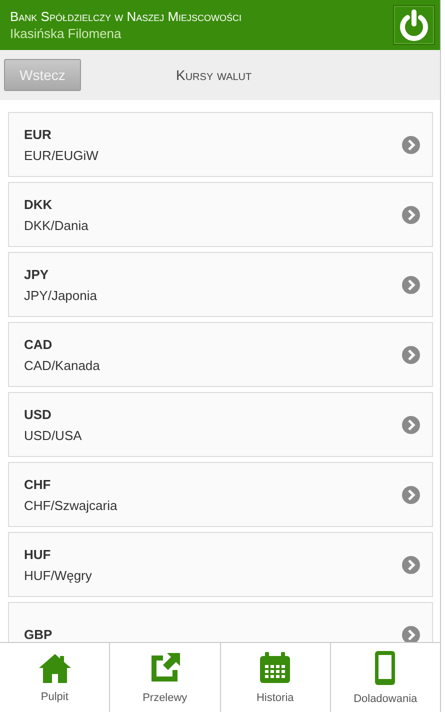 The width and height of the screenshot is (445, 712). Describe the element at coordinates (275, 668) in the screenshot. I see `calendar-icon` at that location.